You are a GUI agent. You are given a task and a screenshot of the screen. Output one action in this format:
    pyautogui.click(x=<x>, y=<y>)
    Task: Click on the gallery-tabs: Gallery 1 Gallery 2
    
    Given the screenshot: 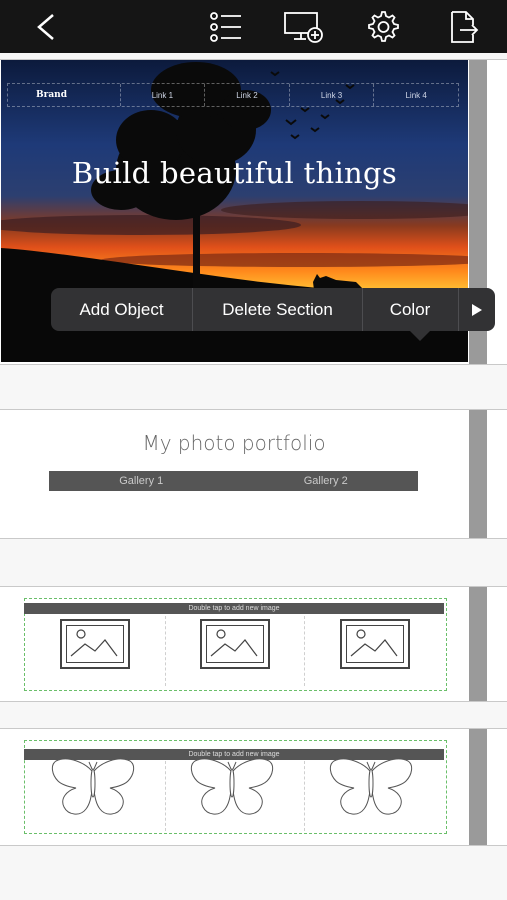 What is the action you would take?
    pyautogui.click(x=233, y=481)
    